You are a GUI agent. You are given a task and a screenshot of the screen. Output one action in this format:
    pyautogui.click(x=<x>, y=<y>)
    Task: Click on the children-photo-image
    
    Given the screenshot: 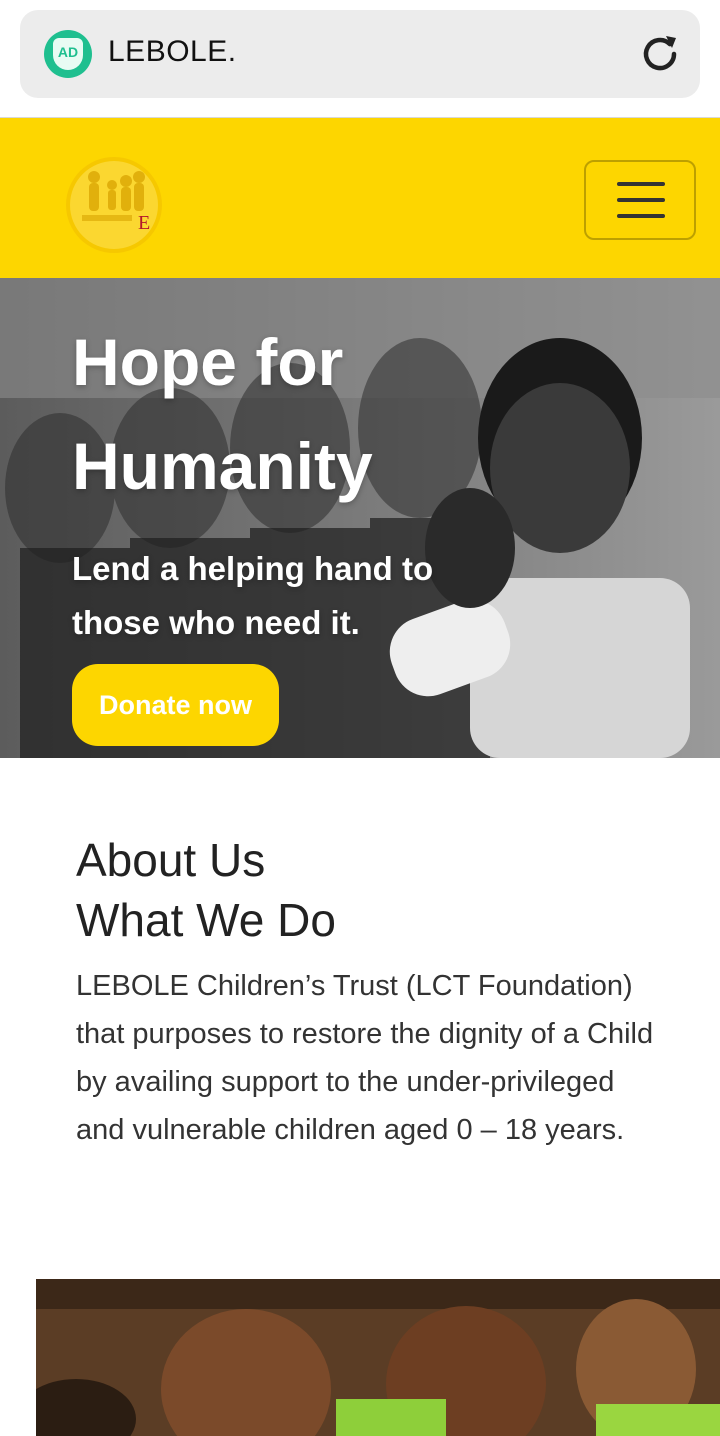 What is the action you would take?
    pyautogui.click(x=378, y=1357)
    